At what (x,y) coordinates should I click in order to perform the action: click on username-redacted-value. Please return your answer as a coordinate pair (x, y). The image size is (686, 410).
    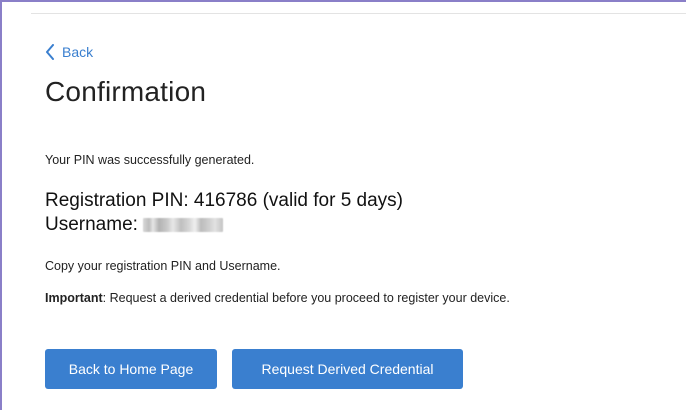
    Looking at the image, I should click on (182, 225).